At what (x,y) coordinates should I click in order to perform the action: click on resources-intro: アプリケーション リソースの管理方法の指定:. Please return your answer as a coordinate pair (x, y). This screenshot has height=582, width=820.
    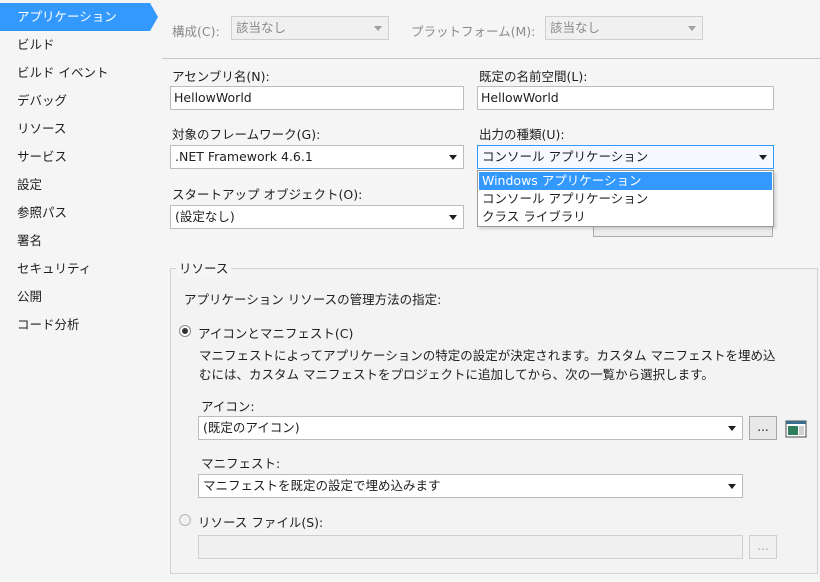
    Looking at the image, I should click on (313, 299).